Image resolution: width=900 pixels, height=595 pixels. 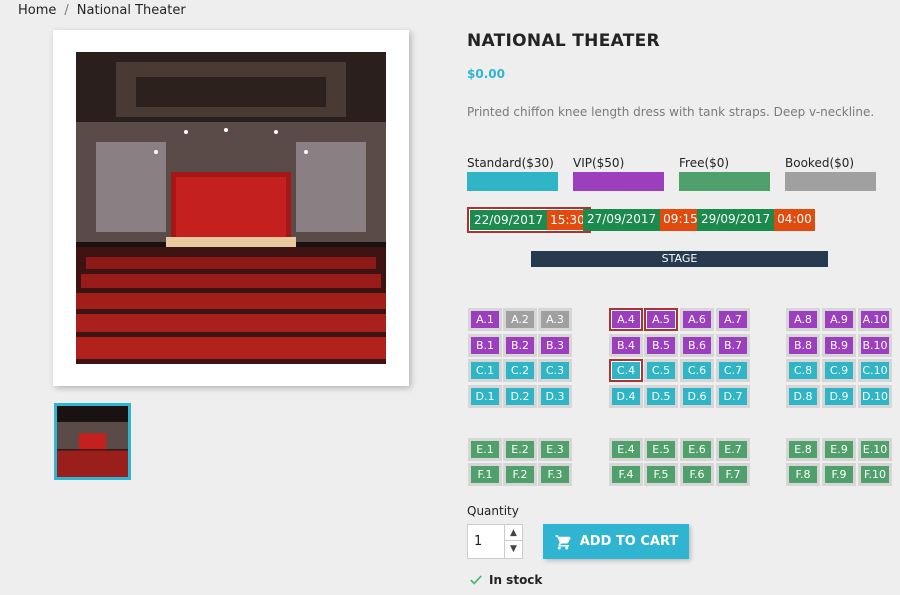 I want to click on seat-b-9: B.9, so click(x=839, y=345).